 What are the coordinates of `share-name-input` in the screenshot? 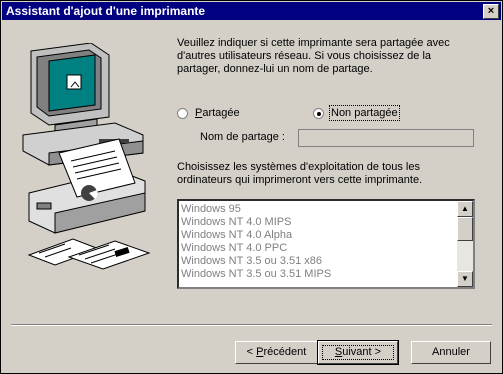 It's located at (386, 138).